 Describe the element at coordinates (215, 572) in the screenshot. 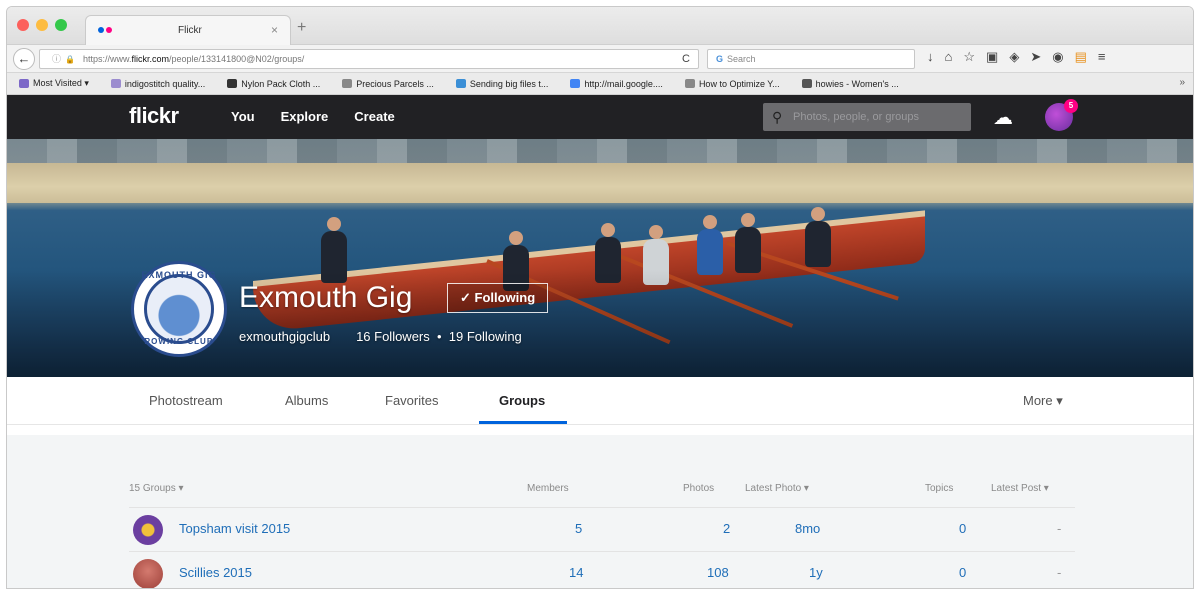

I see `group-name-link: Scillies 2015` at that location.